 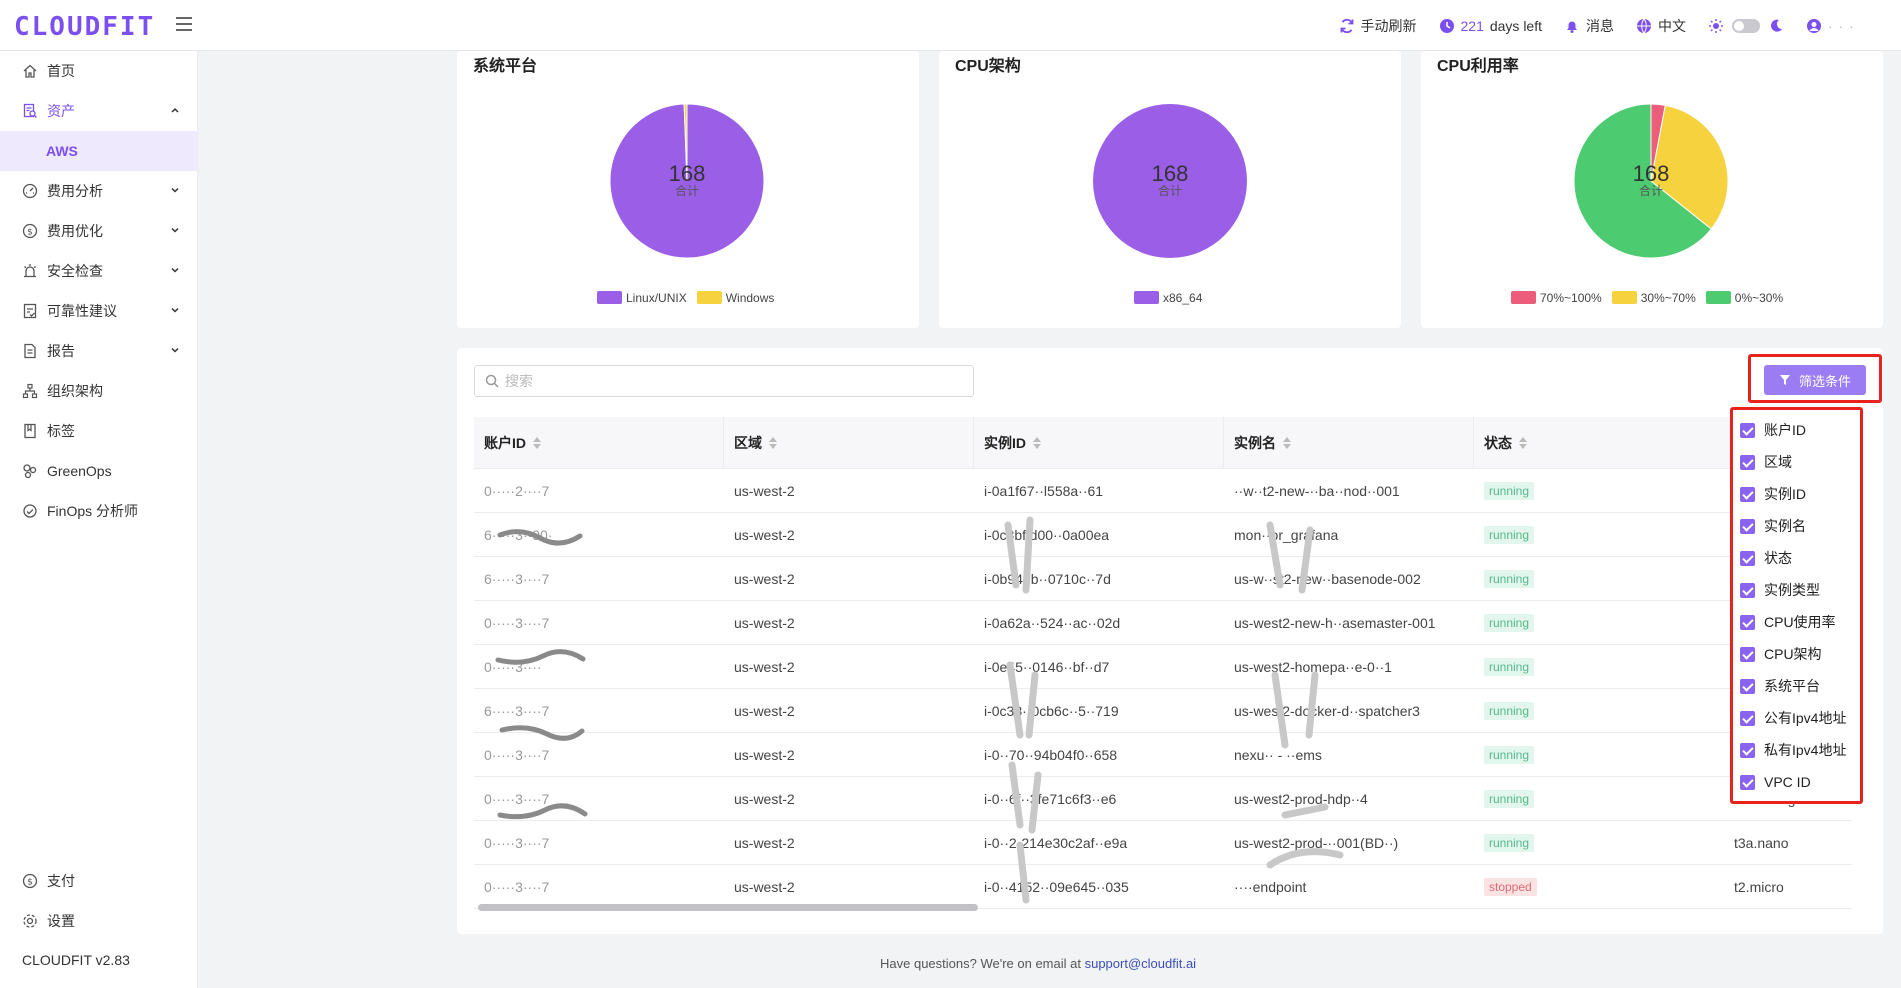 What do you see at coordinates (724, 381) in the screenshot?
I see `search-input: 搜索` at bounding box center [724, 381].